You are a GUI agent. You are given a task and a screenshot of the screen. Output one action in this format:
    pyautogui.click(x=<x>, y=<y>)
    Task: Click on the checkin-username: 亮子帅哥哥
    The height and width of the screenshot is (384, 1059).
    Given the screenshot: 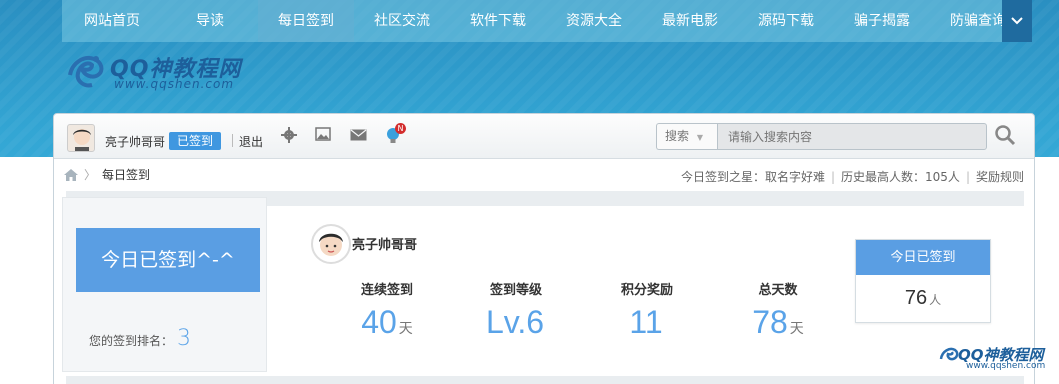 What is the action you would take?
    pyautogui.click(x=384, y=243)
    